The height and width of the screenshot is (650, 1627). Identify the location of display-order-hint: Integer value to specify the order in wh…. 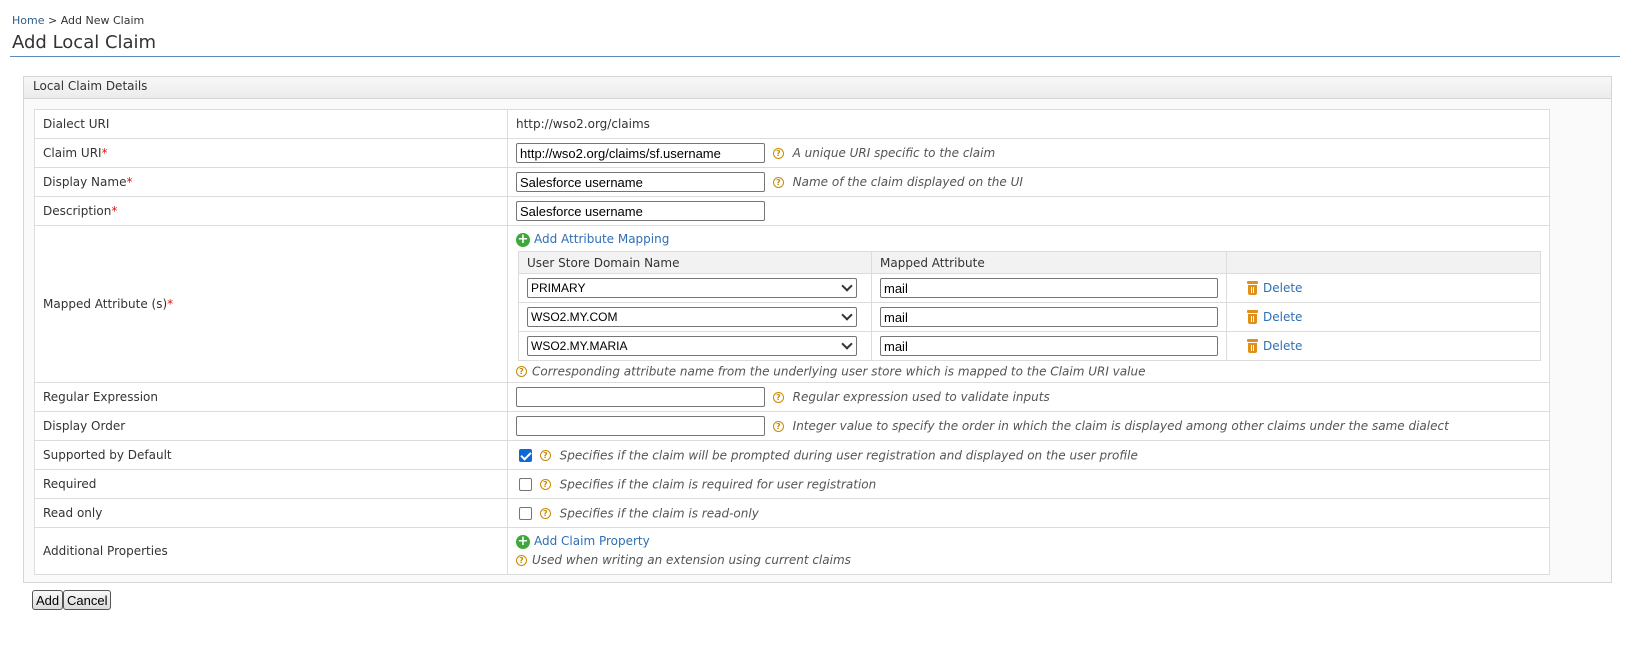
(1120, 426).